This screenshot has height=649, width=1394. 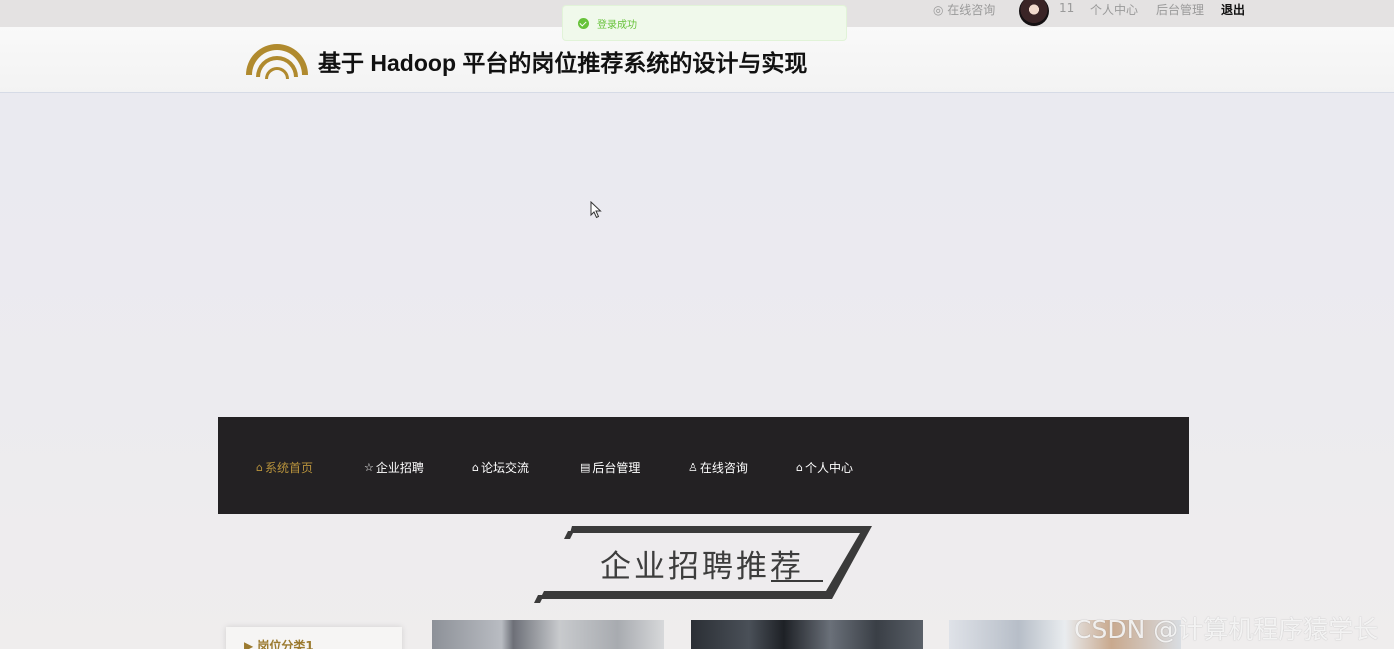 I want to click on nav-item-home: ⌂ 系统首页, so click(x=284, y=467).